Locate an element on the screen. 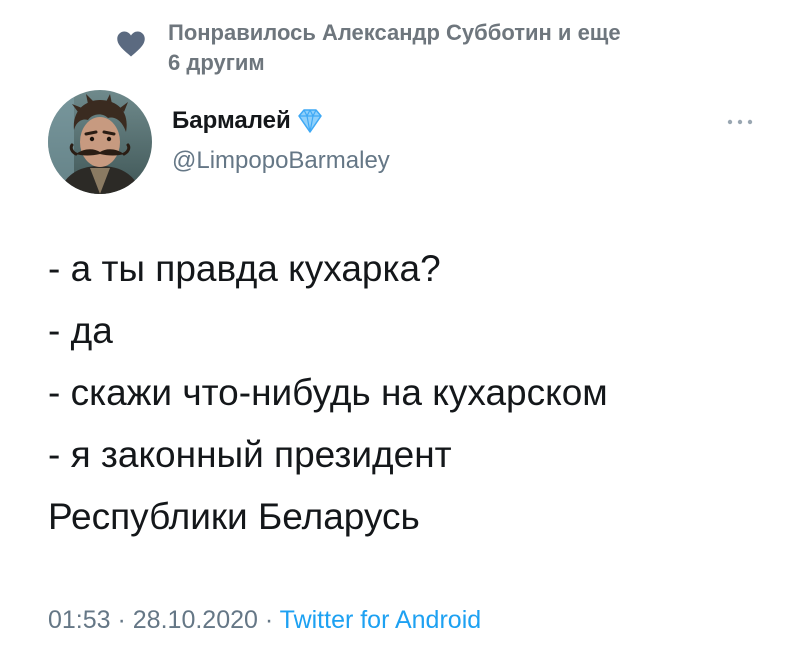 This screenshot has height=658, width=800. author-handle: @LimpopoBarmaley is located at coordinates (281, 161).